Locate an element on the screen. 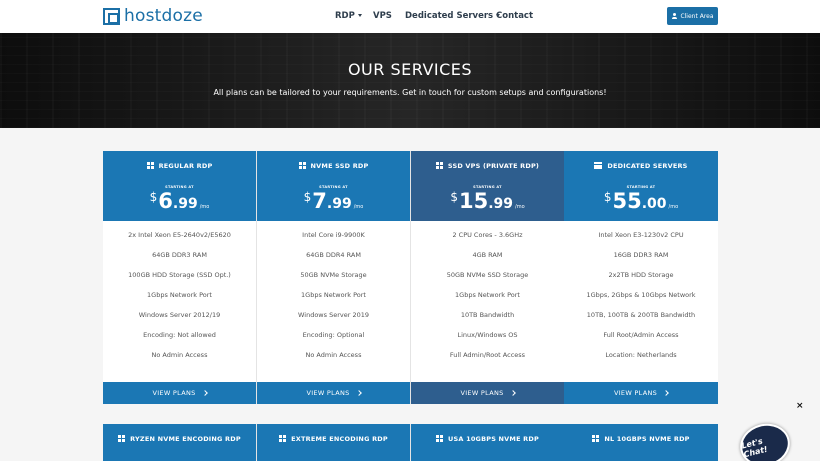  plan-card-nl-10gbps-nvme-rdp: NL 10GBPS NVME RDP is located at coordinates (641, 442).